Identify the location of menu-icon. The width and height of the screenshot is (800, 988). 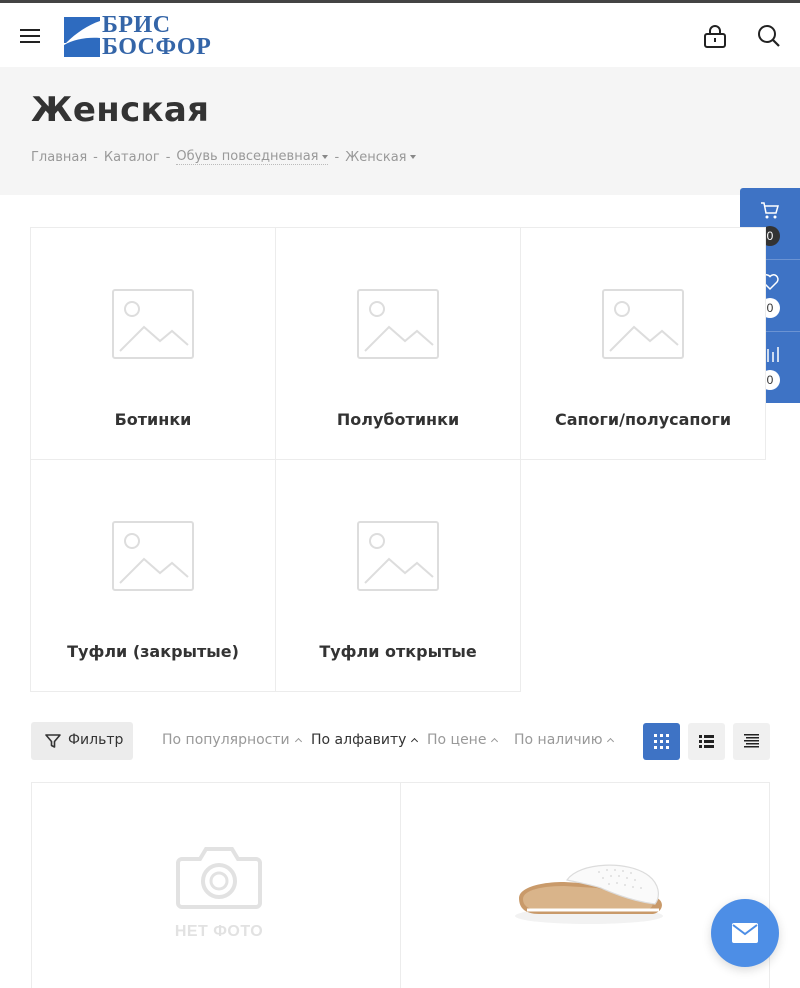
(30, 36).